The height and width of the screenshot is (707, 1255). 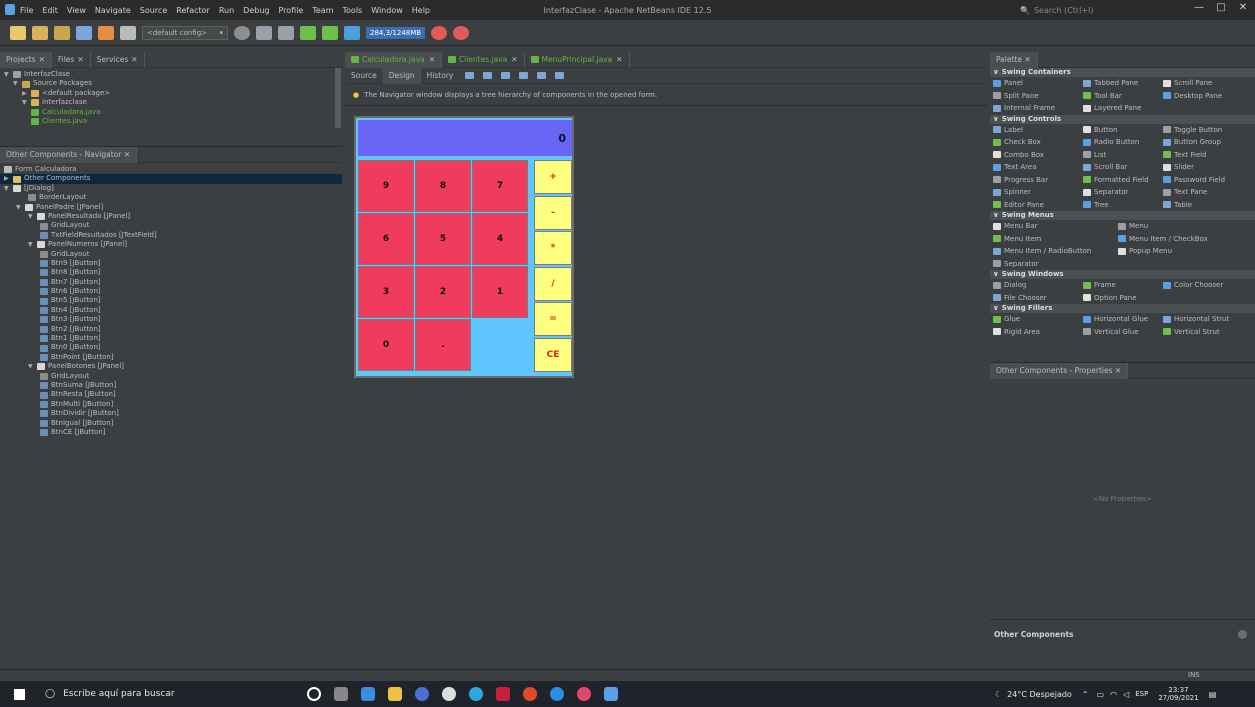 I want to click on anchor-icon, so click(x=524, y=75).